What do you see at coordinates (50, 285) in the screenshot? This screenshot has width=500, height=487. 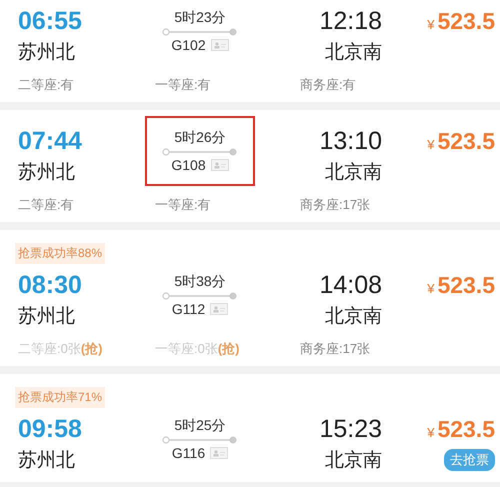 I see `departure-time: 08:30` at bounding box center [50, 285].